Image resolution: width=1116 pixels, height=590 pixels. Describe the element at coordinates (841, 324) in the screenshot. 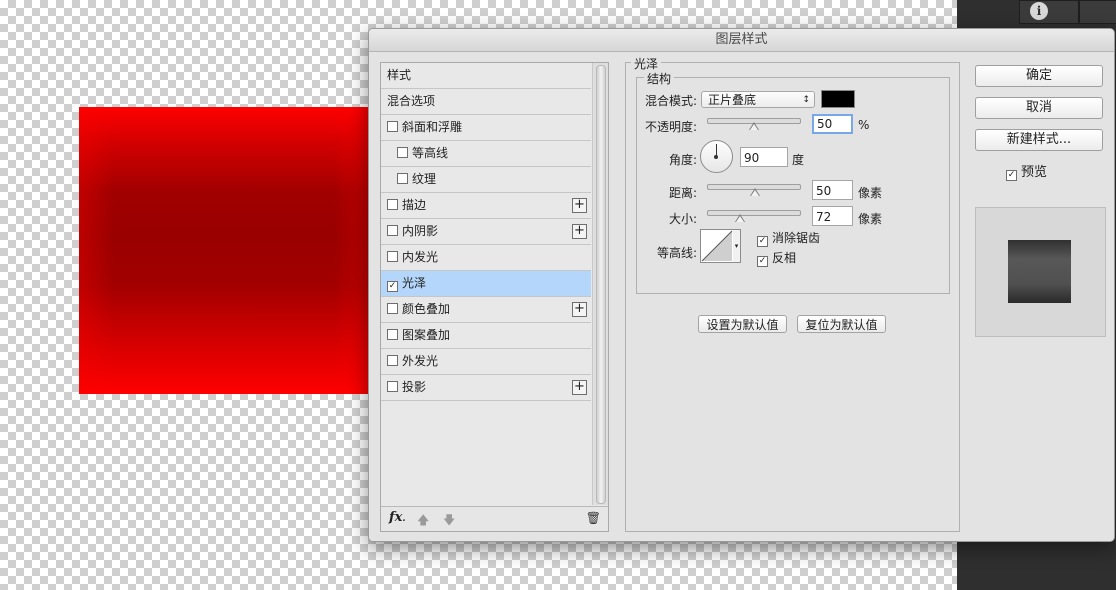

I see `reset-default-button: 复位为默认值` at that location.